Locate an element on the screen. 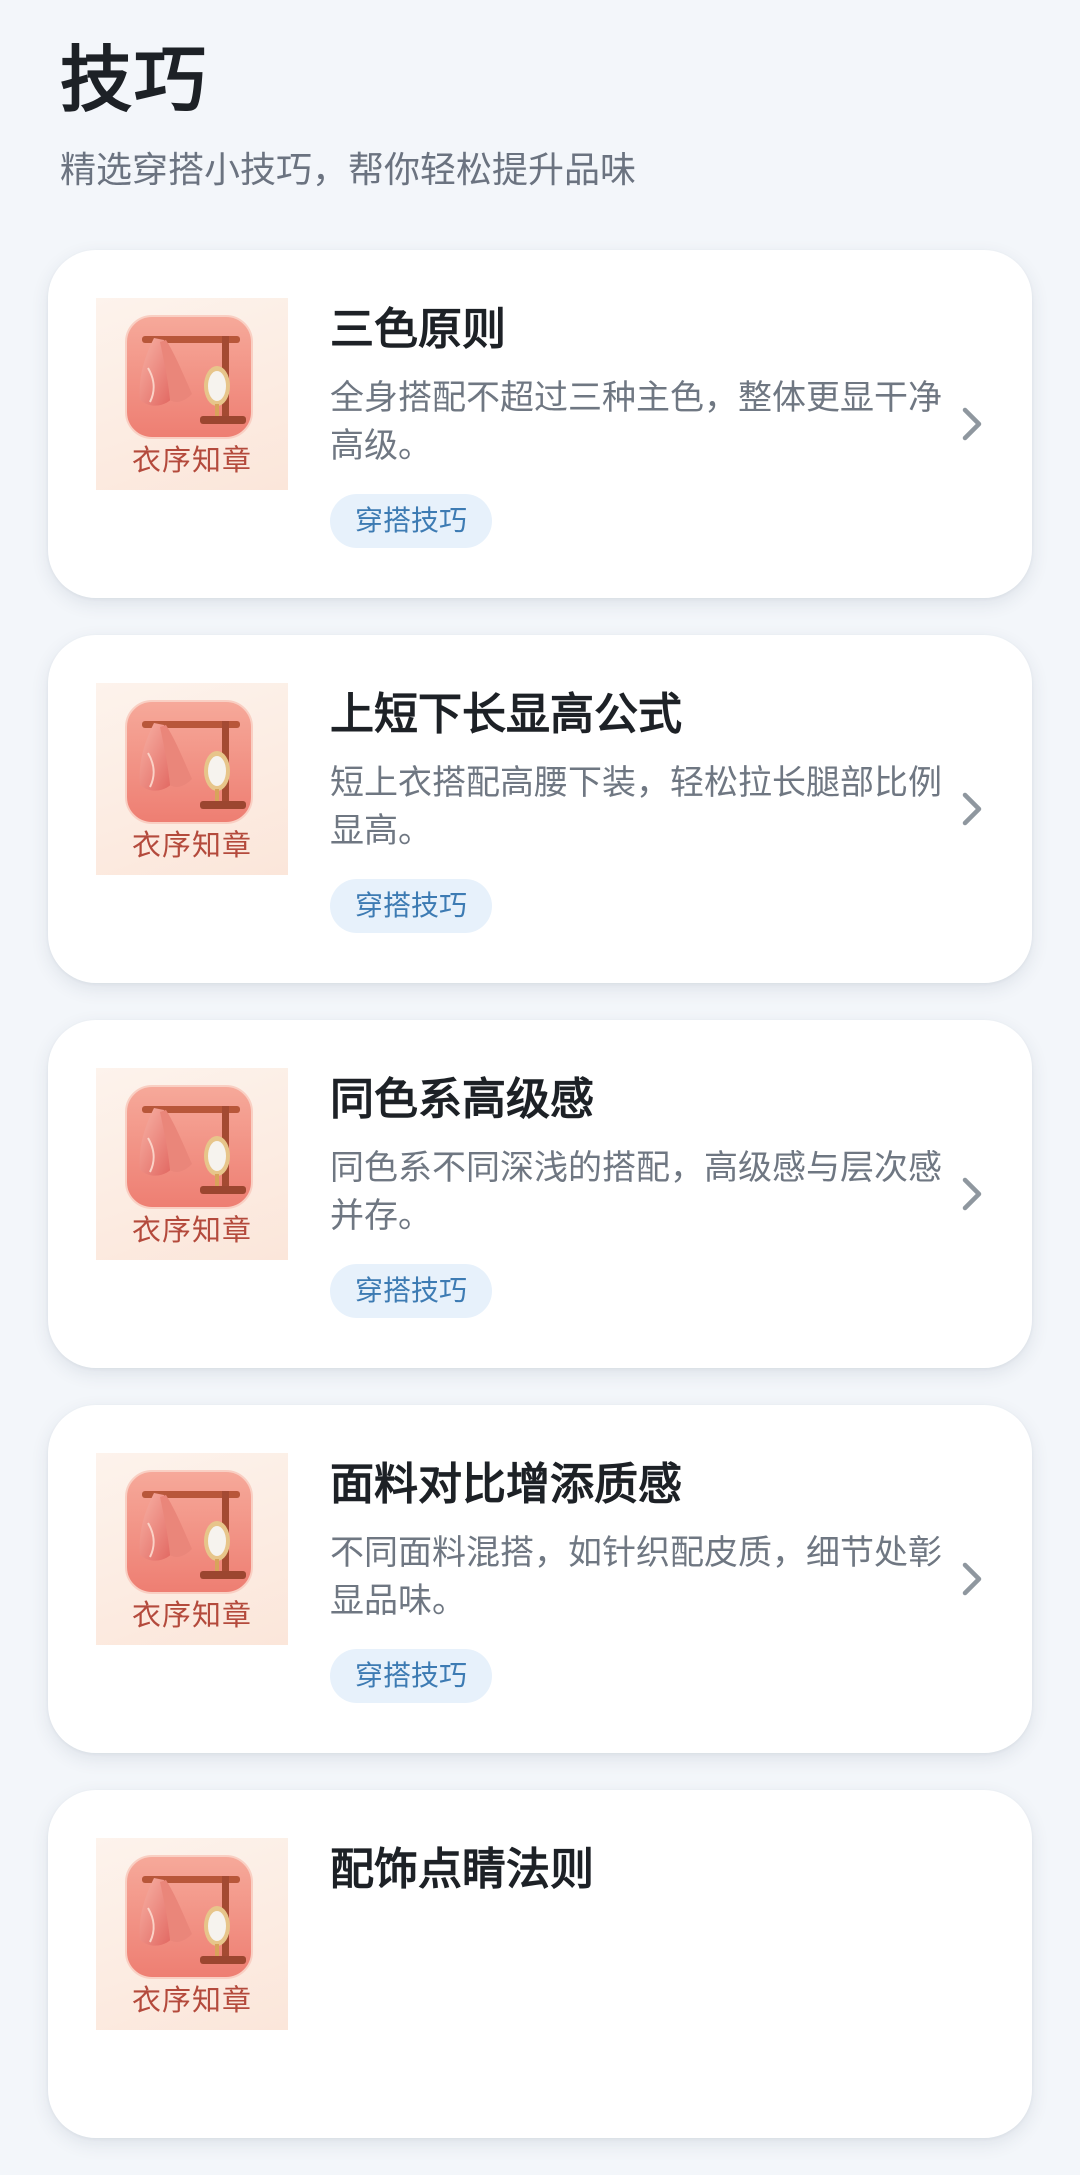 The height and width of the screenshot is (2175, 1080). page-title: 技巧 is located at coordinates (134, 80).